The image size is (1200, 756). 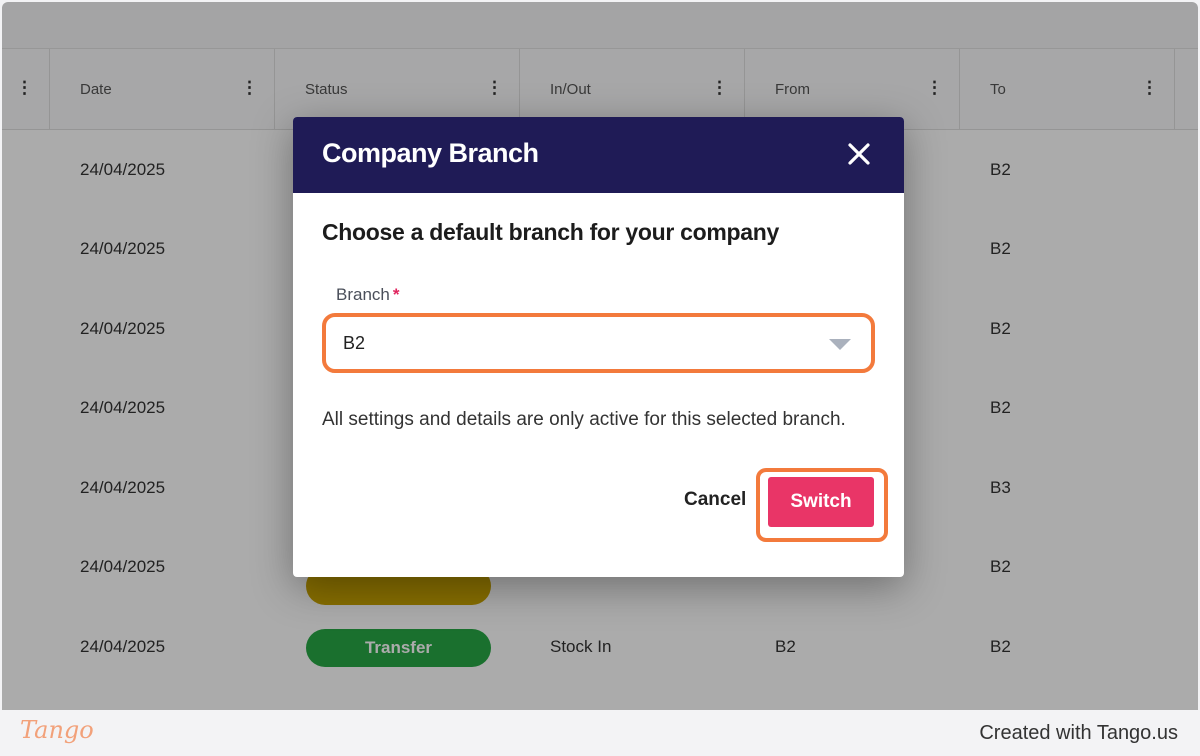 What do you see at coordinates (598, 343) in the screenshot?
I see `branch-select: B2` at bounding box center [598, 343].